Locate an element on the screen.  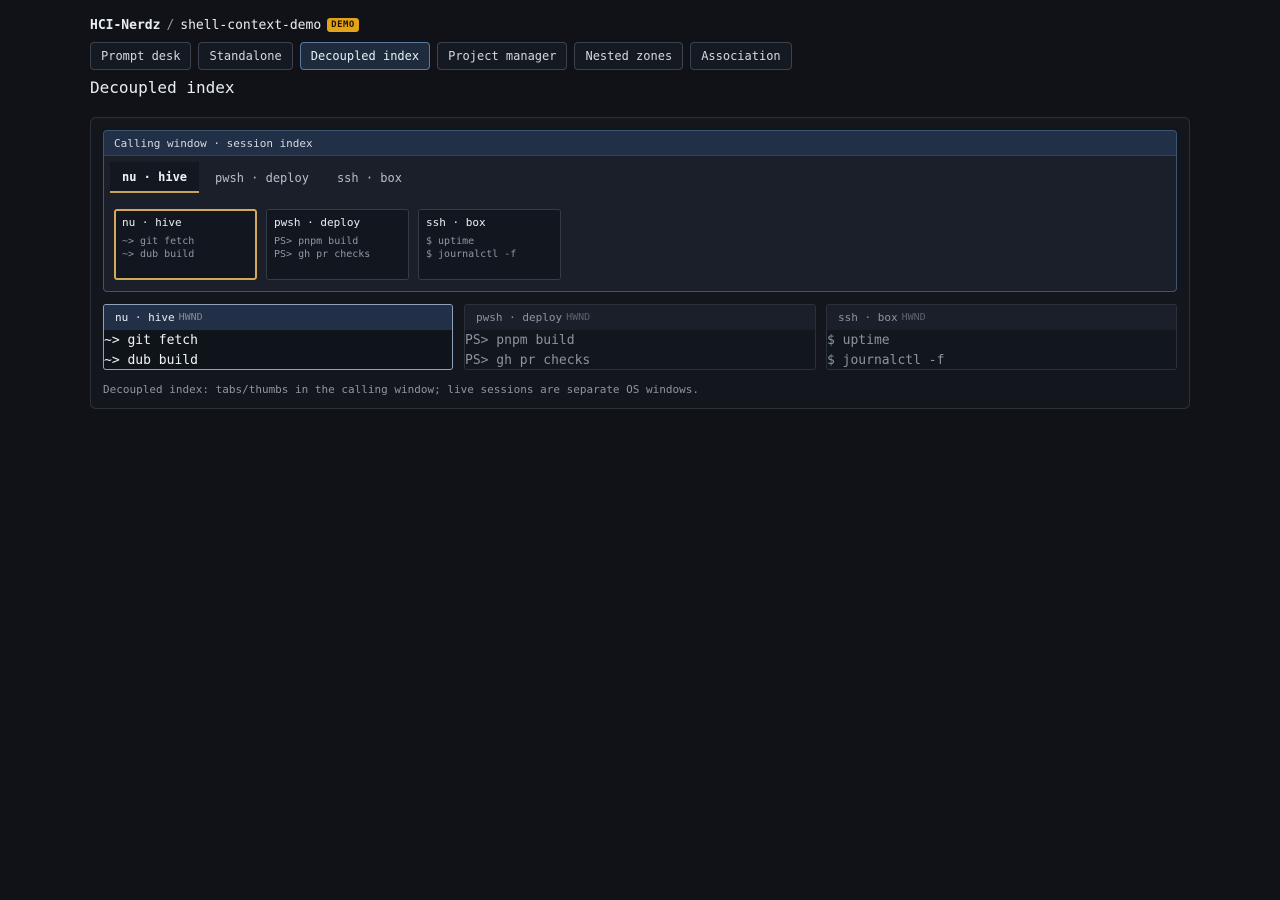
calling-window-header: Calling window · session index is located at coordinates (640, 143).